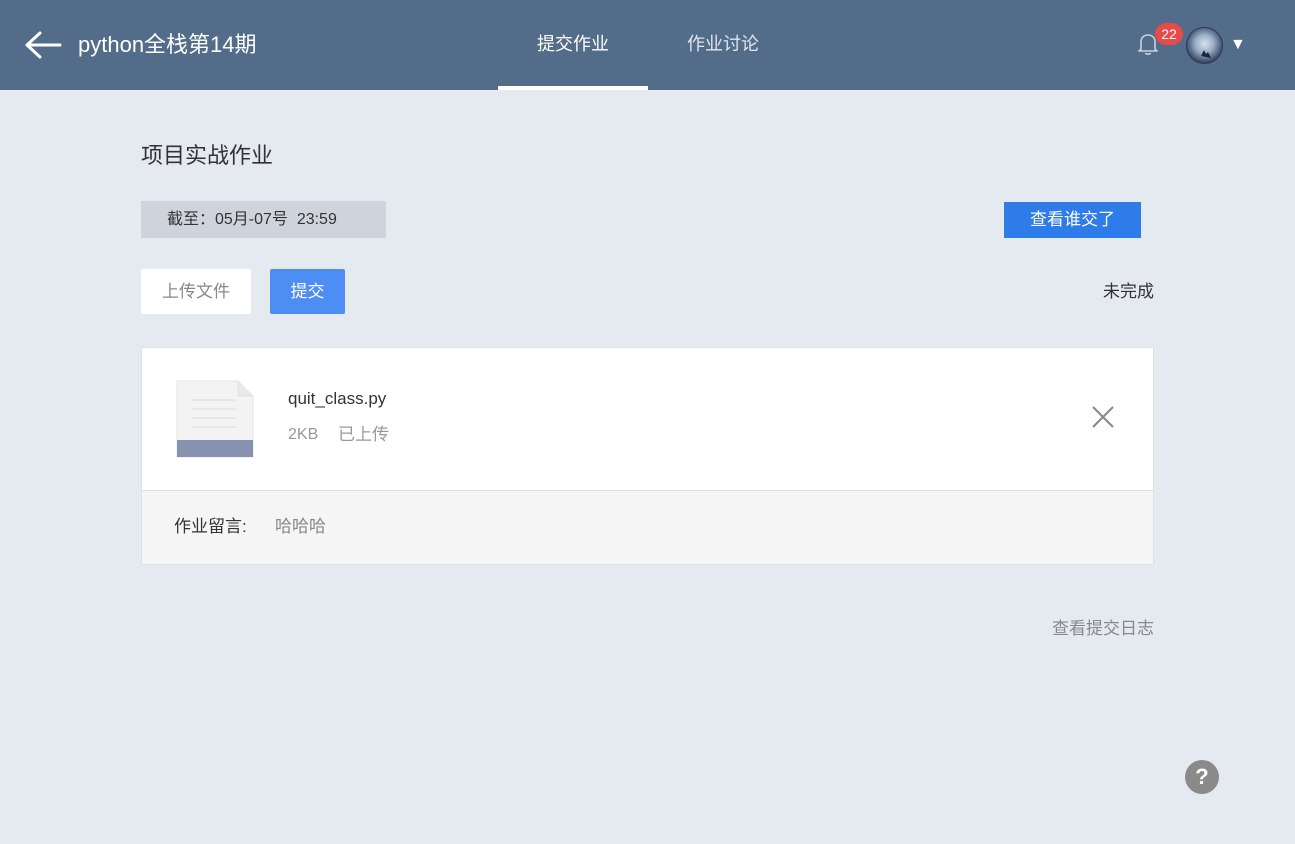 This screenshot has width=1295, height=844. What do you see at coordinates (43, 45) in the screenshot?
I see `arrow-left-icon` at bounding box center [43, 45].